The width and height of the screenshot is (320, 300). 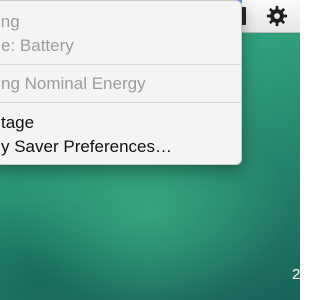 I want to click on menu-item-status: ing, so click(x=10, y=21).